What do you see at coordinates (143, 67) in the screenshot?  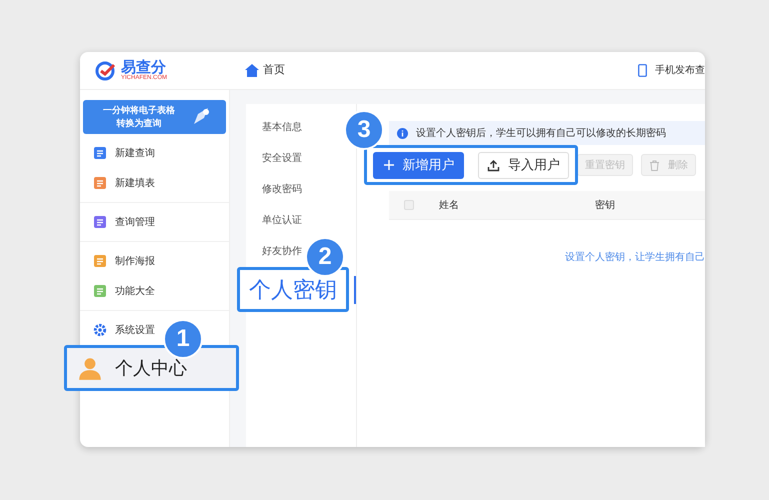 I see `logo-text: 易查分` at bounding box center [143, 67].